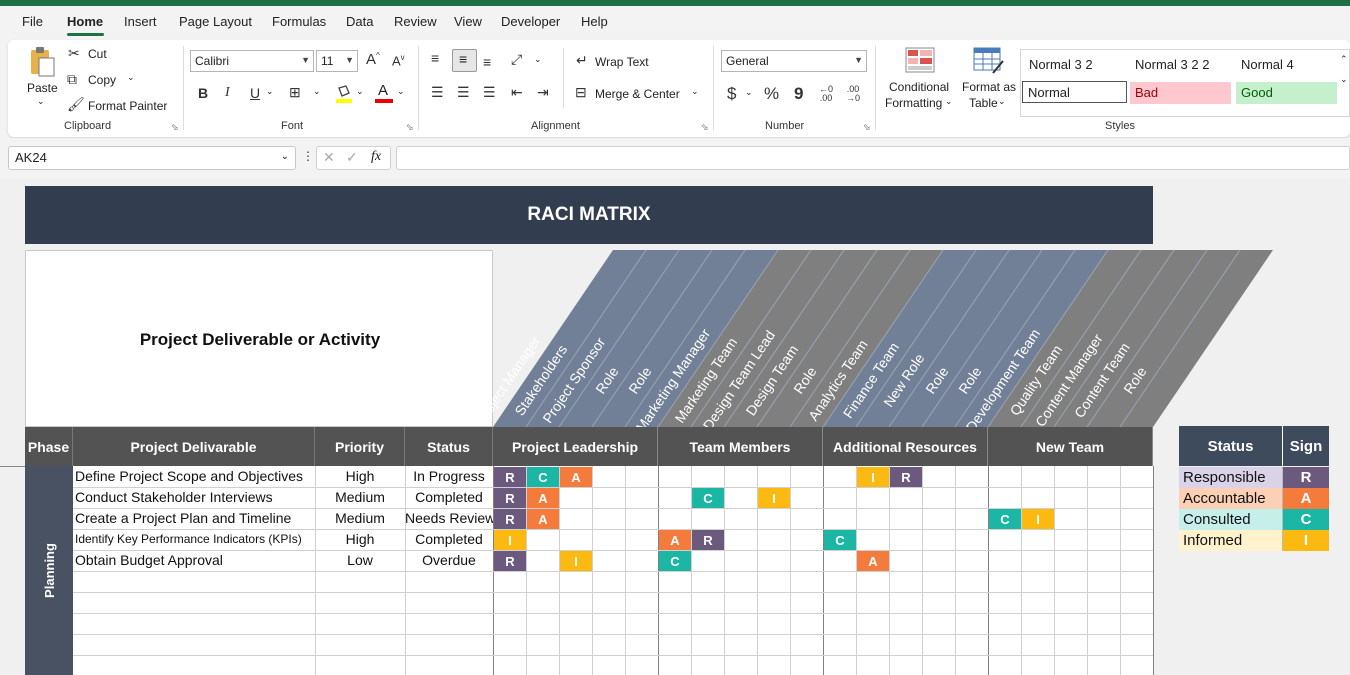 The width and height of the screenshot is (1350, 675). What do you see at coordinates (449, 518) in the screenshot?
I see `status-cell: Needs Review` at bounding box center [449, 518].